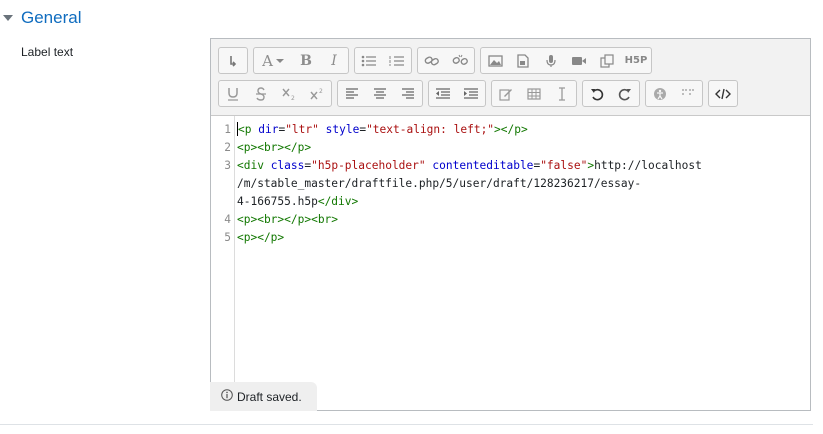 This screenshot has height=434, width=823. I want to click on code-text: <p><br></p><br>, so click(286, 220).